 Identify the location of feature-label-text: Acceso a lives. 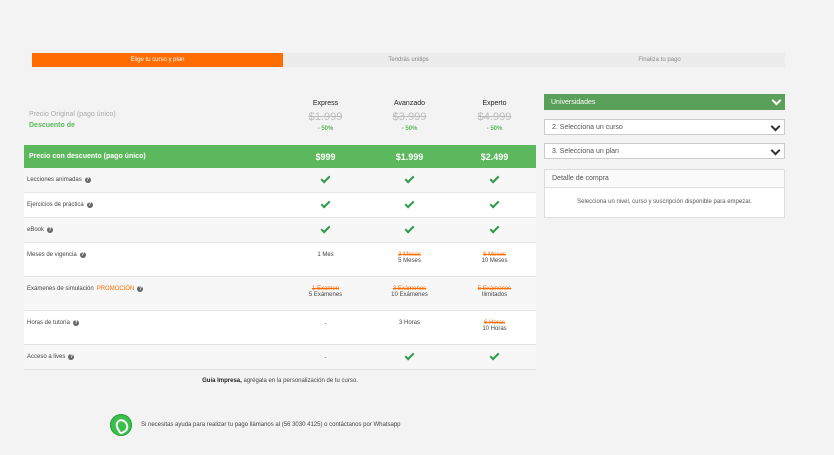
(46, 357).